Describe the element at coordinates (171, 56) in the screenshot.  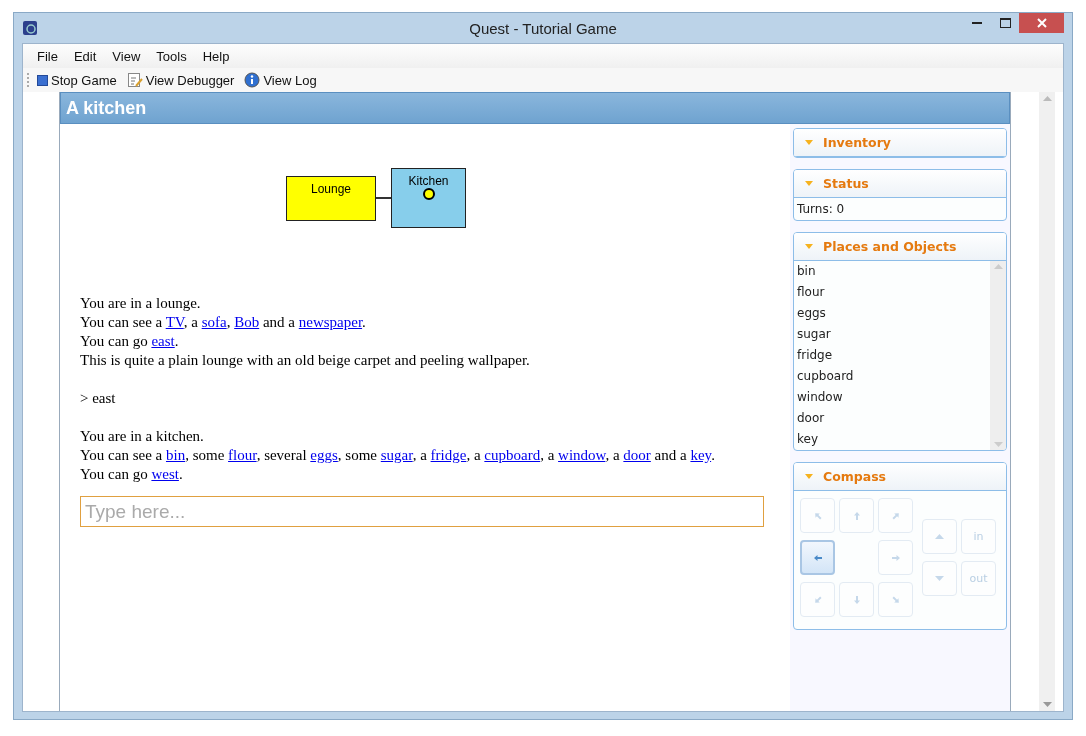
I see `menu-item: Tools` at that location.